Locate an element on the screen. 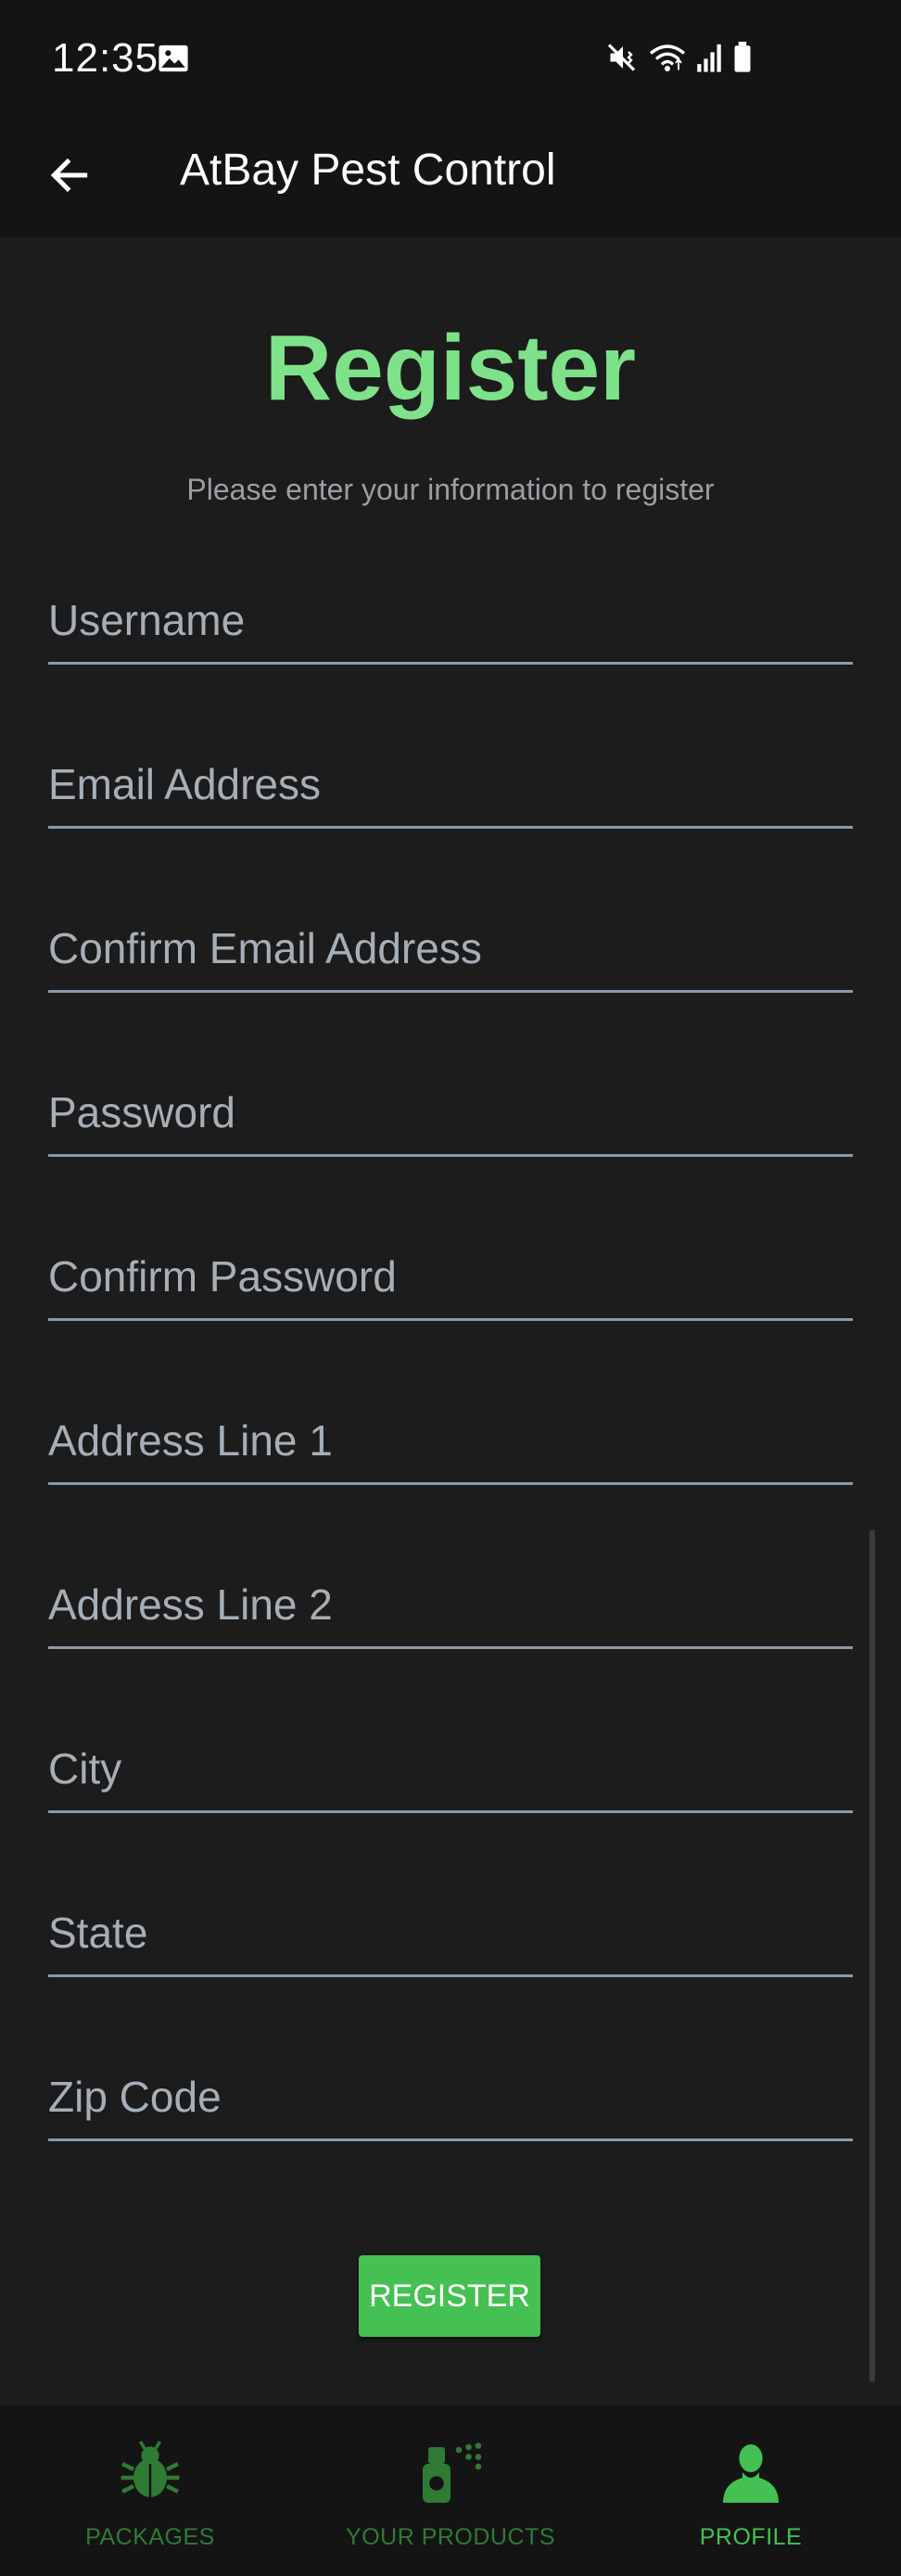  city-field is located at coordinates (450, 1772).